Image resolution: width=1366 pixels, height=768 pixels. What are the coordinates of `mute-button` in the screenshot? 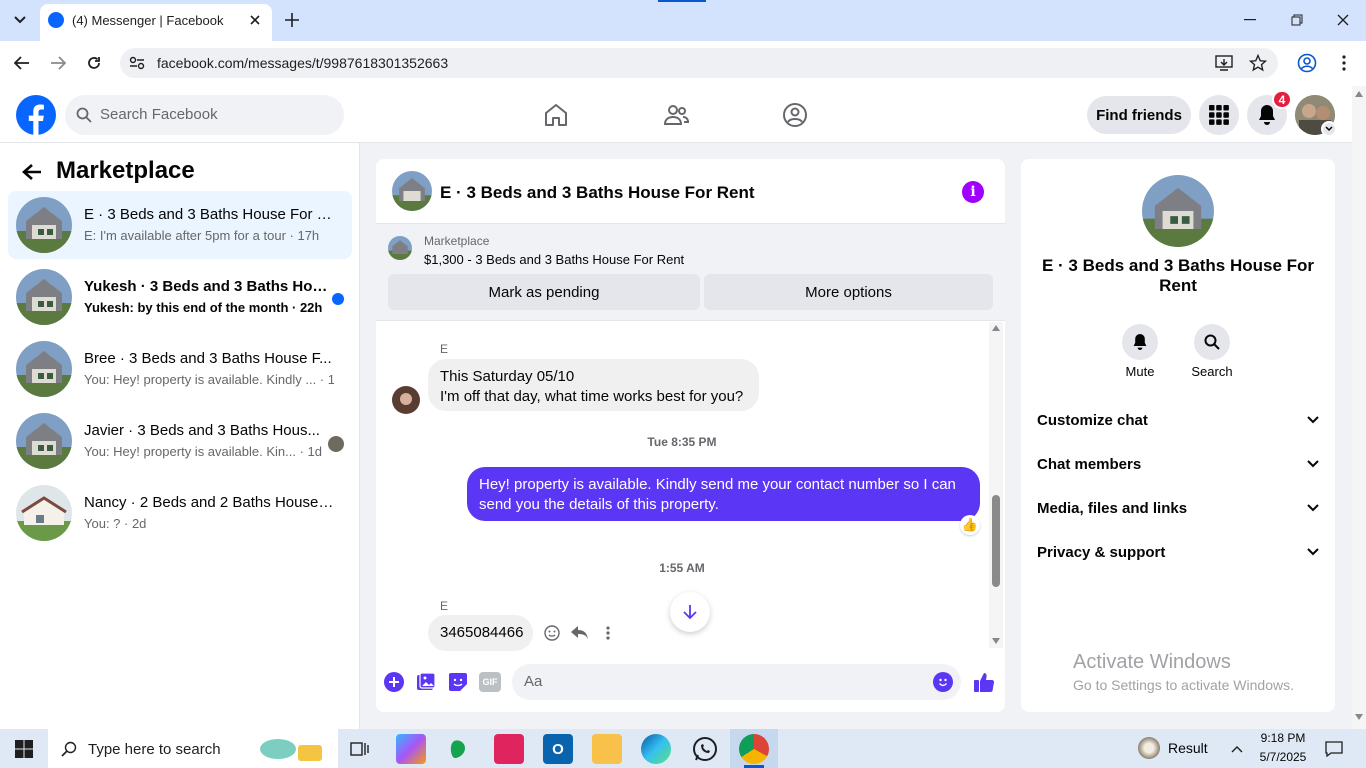 It's located at (1140, 342).